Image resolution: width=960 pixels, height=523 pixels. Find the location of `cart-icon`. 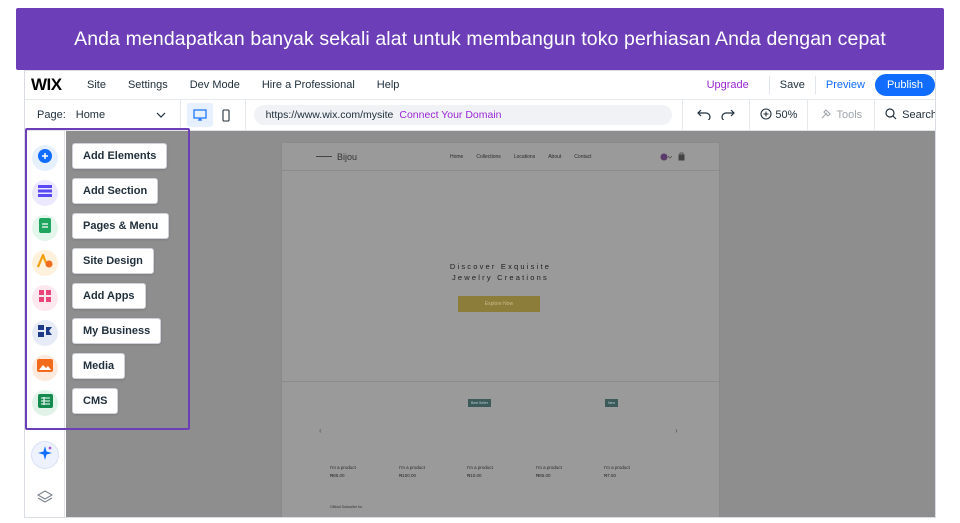

cart-icon is located at coordinates (681, 157).